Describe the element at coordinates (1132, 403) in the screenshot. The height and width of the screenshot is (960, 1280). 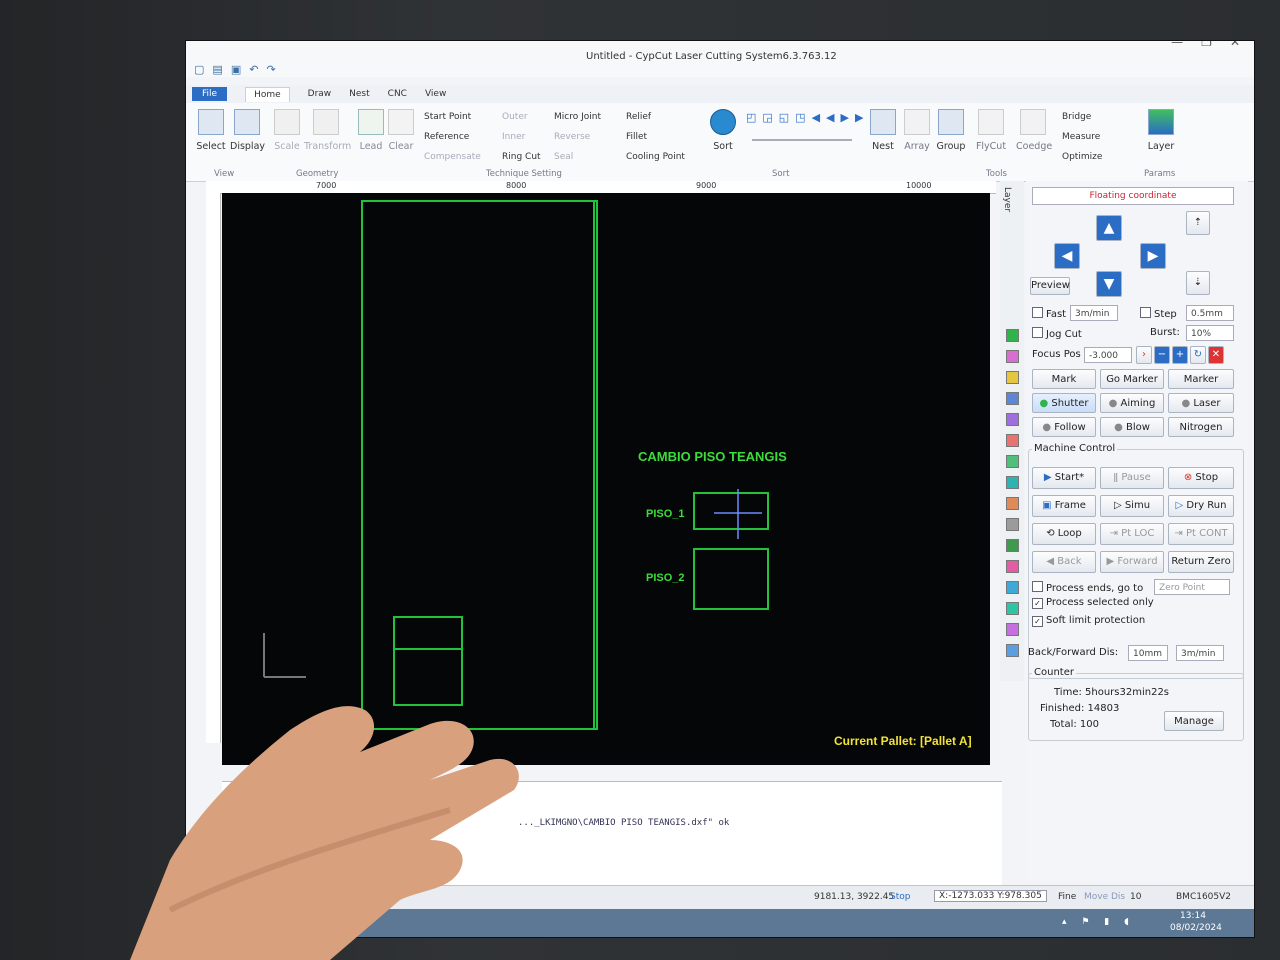
I see `aiming-button: ● Aiming` at that location.